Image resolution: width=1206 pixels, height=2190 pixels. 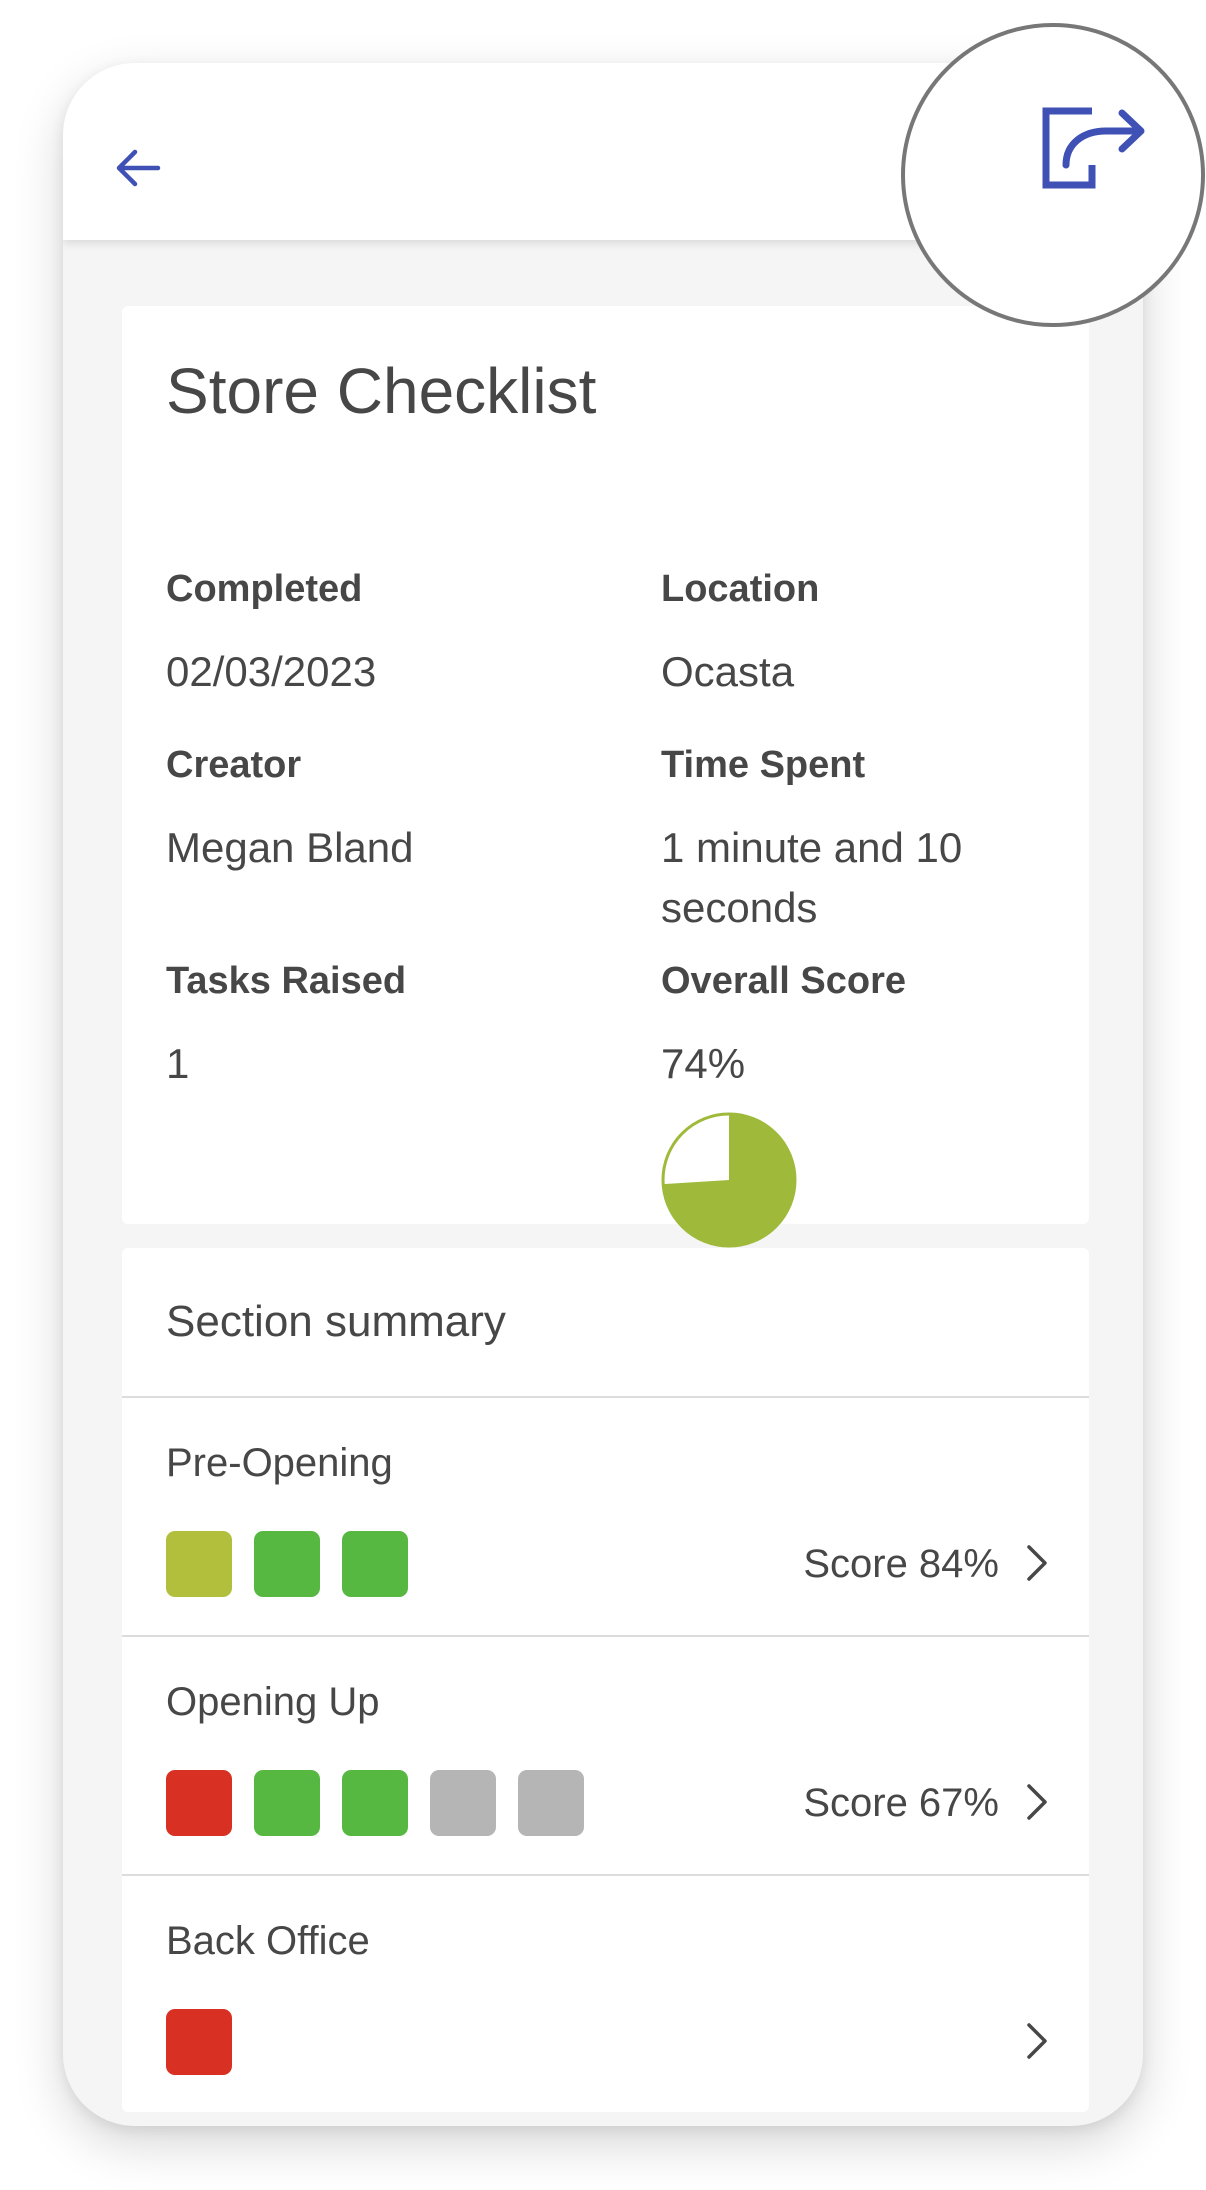 What do you see at coordinates (605, 1323) in the screenshot?
I see `section-summary-header: Section summary` at bounding box center [605, 1323].